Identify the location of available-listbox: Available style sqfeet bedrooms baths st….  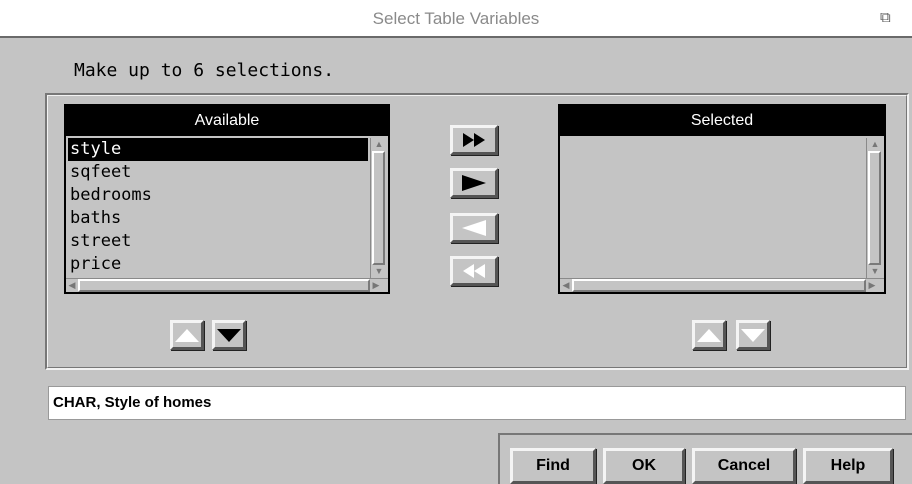
(227, 199).